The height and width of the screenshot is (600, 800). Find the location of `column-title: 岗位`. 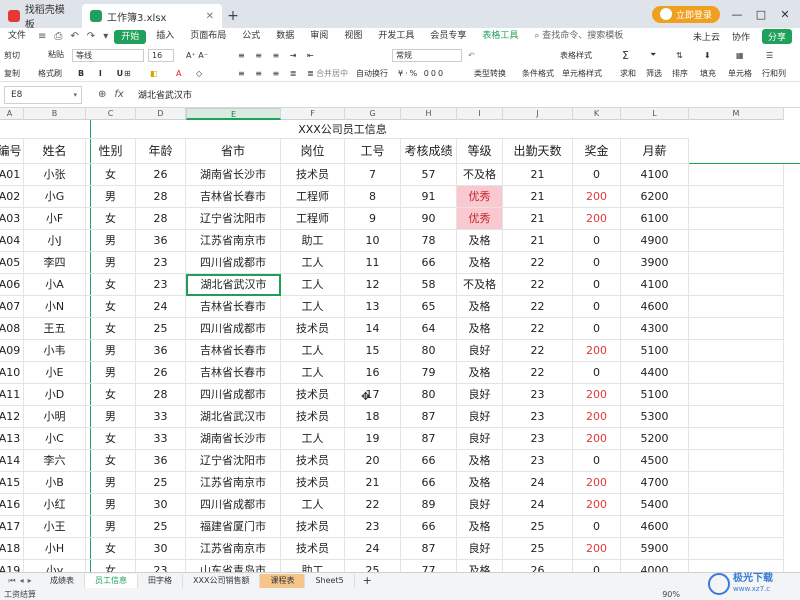

column-title: 岗位 is located at coordinates (313, 151).